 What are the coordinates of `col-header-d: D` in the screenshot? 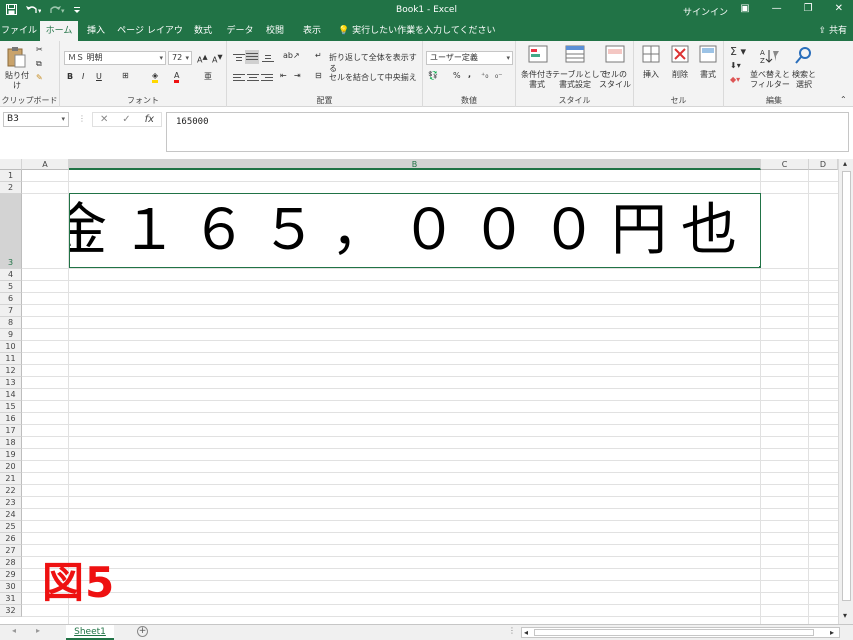 It's located at (823, 164).